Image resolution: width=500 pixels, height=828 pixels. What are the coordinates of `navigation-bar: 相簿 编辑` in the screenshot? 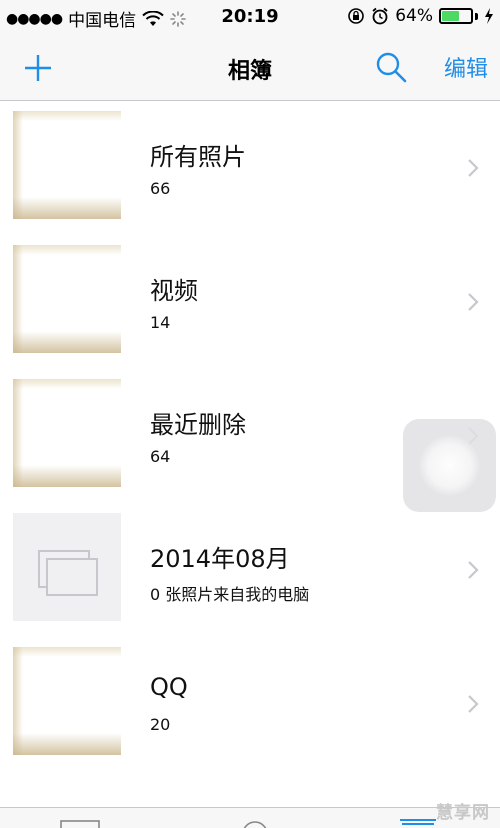 It's located at (250, 67).